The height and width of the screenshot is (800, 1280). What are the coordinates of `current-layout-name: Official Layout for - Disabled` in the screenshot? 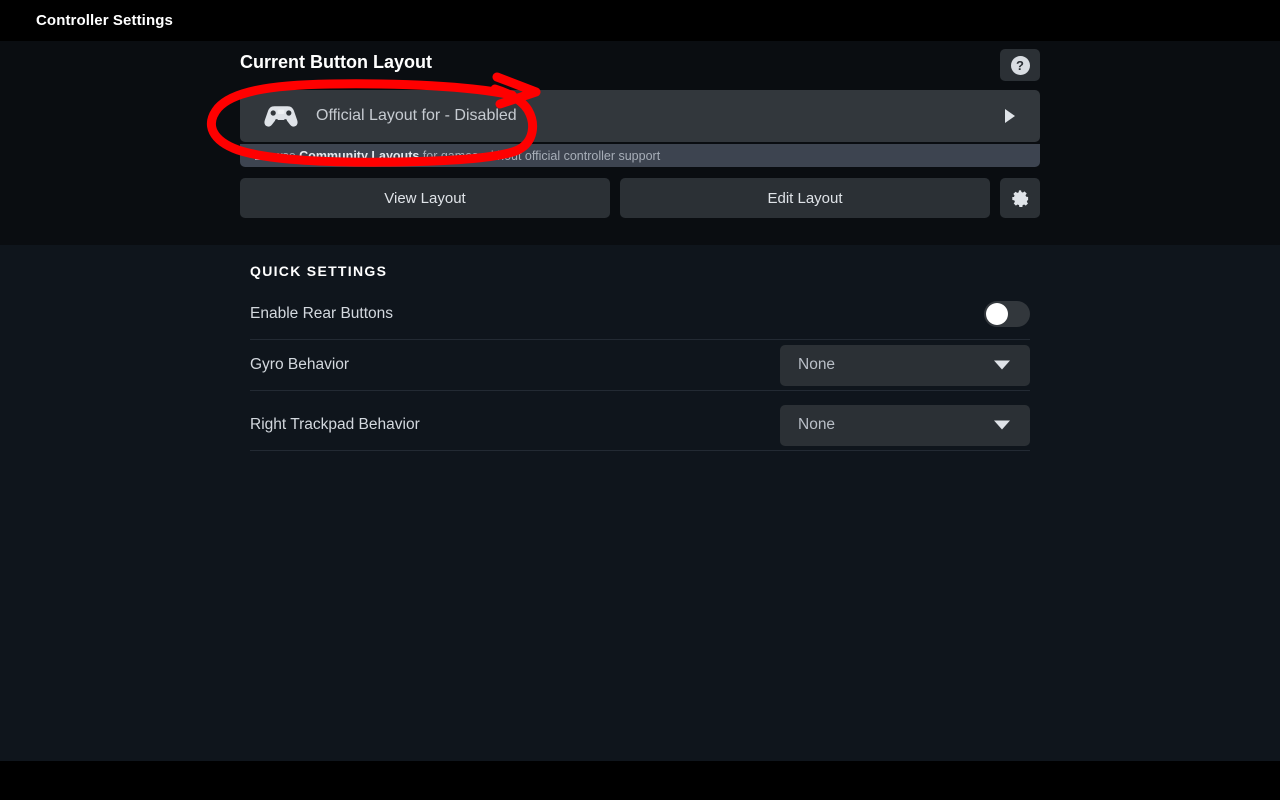 It's located at (416, 115).